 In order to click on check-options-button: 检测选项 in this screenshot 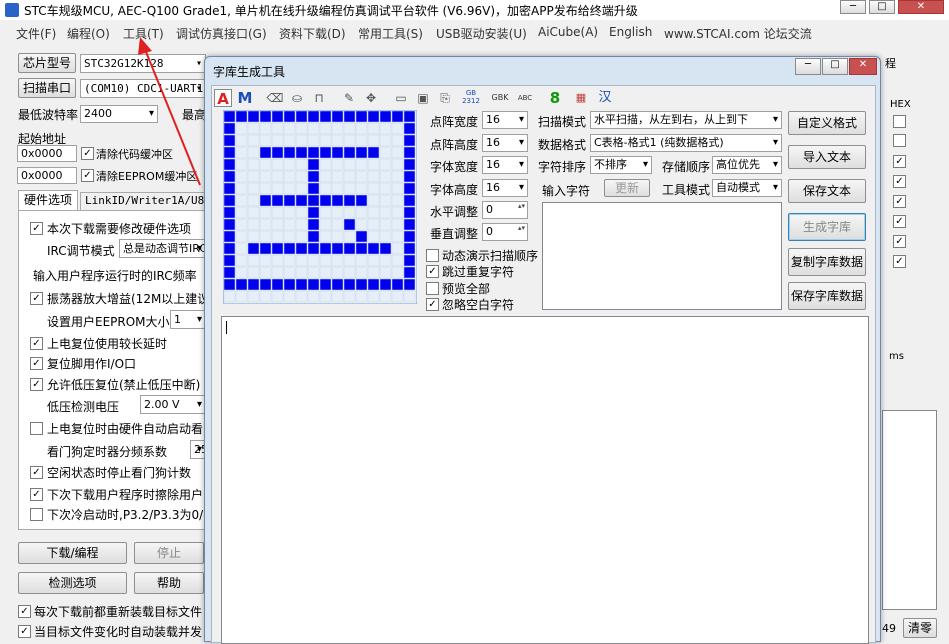, I will do `click(72, 583)`.